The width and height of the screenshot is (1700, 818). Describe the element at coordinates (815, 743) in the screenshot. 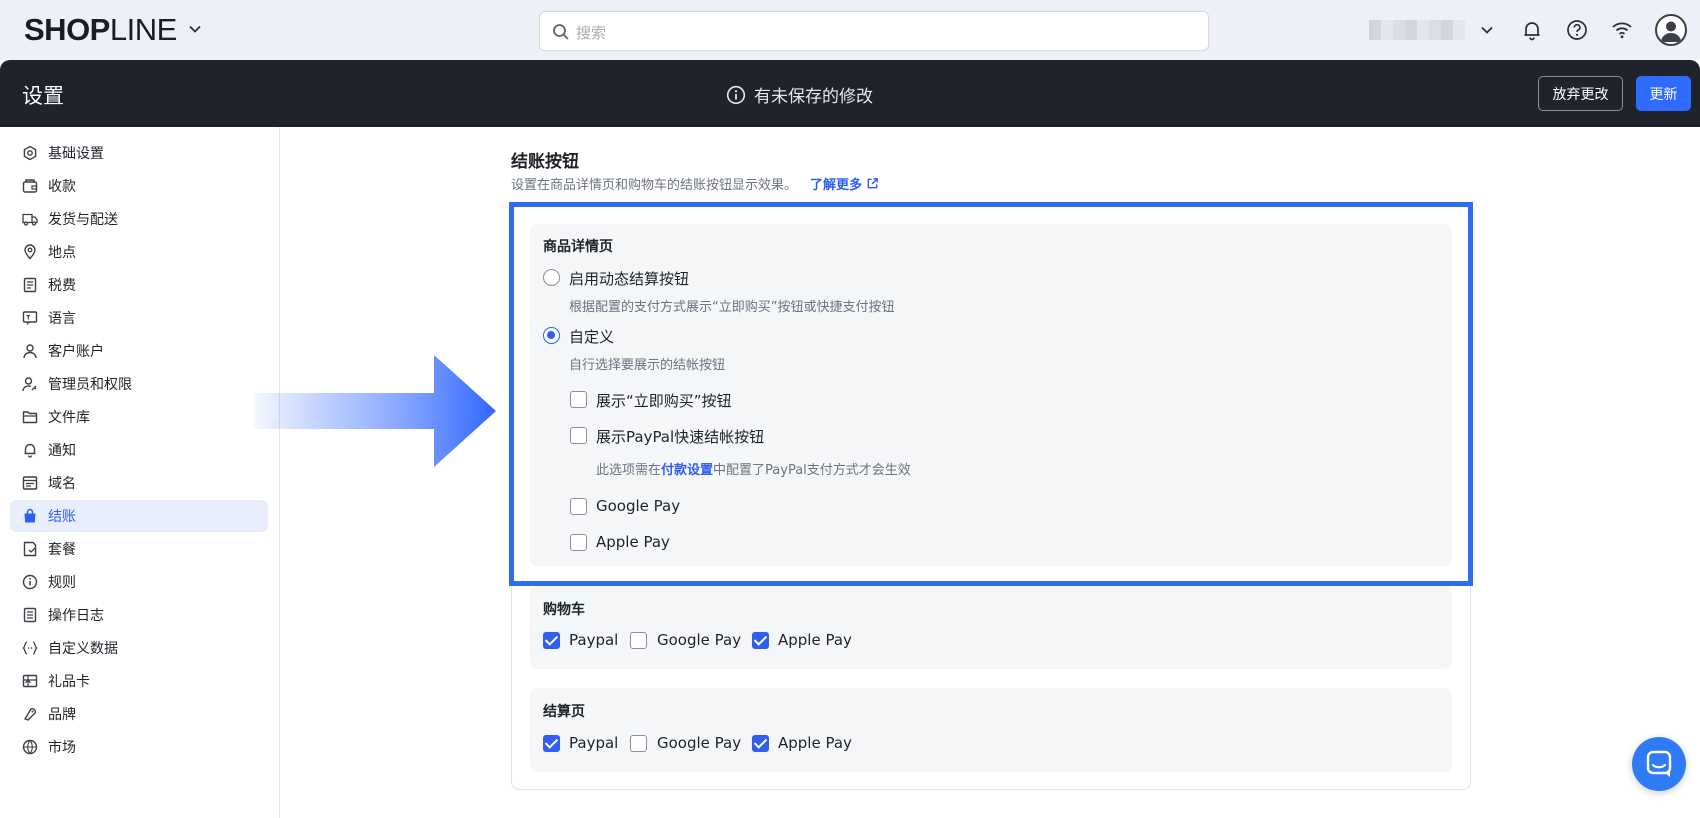

I see `checkout-apple-pay-label: Apple Pay` at that location.